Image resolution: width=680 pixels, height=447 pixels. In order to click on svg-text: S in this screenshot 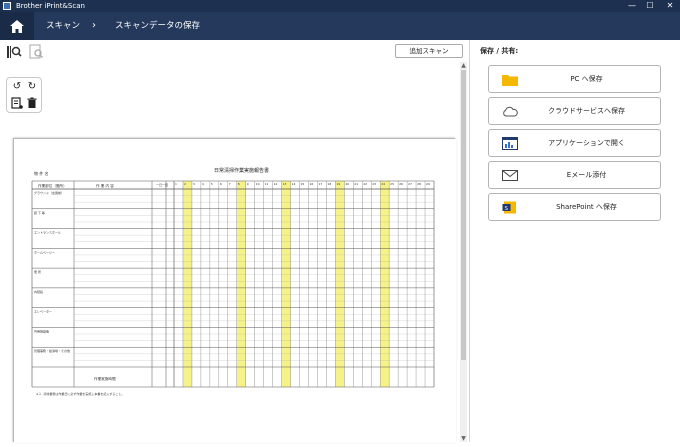, I will do `click(507, 209)`.